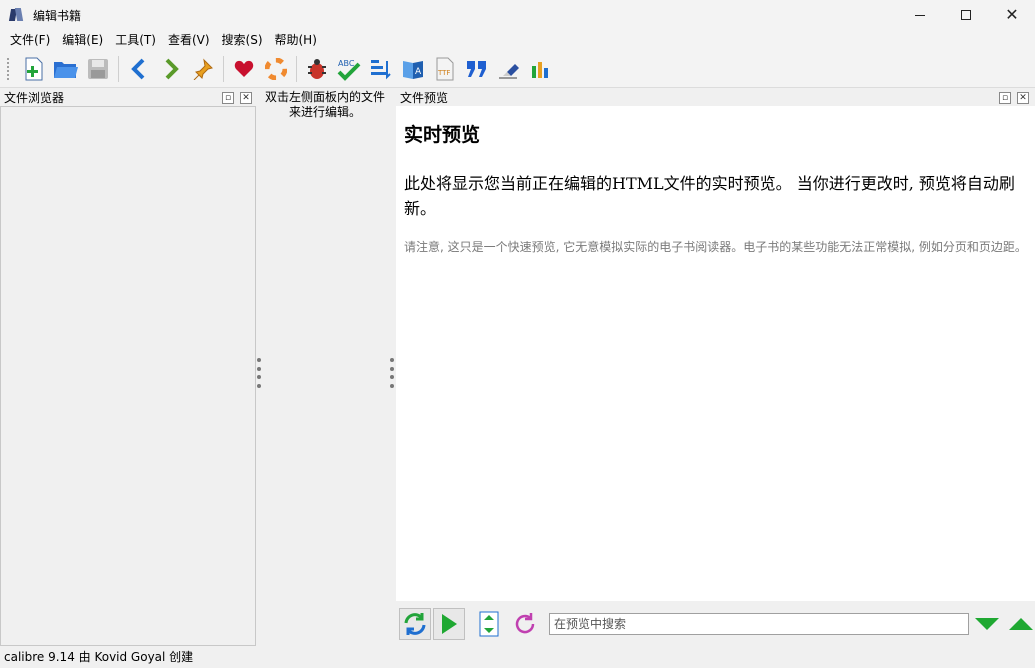  I want to click on toolbar-grip, so click(8, 68).